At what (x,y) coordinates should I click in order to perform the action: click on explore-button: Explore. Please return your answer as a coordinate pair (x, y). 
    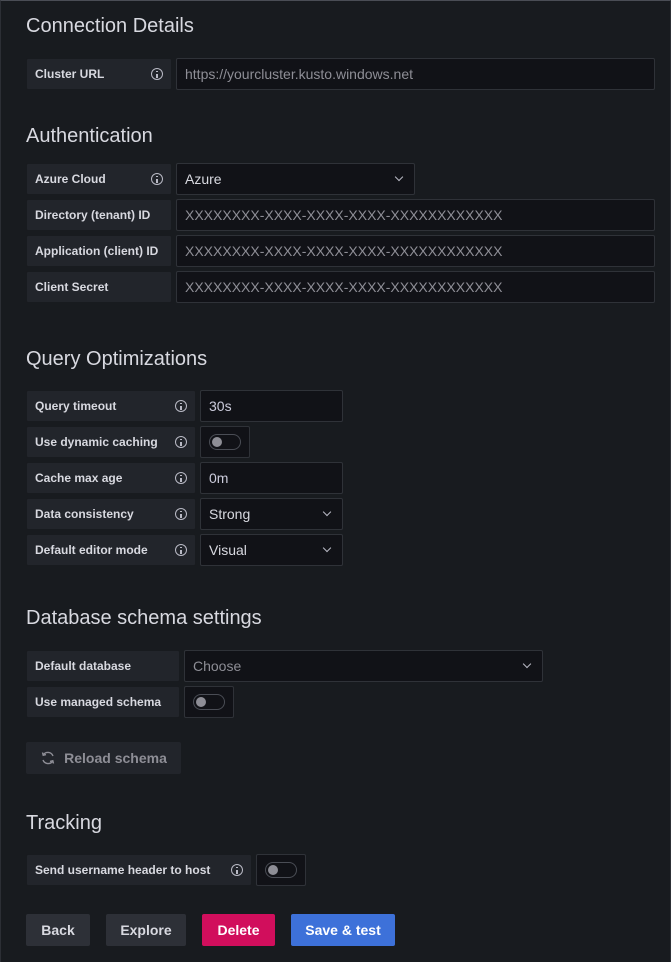
    Looking at the image, I should click on (146, 930).